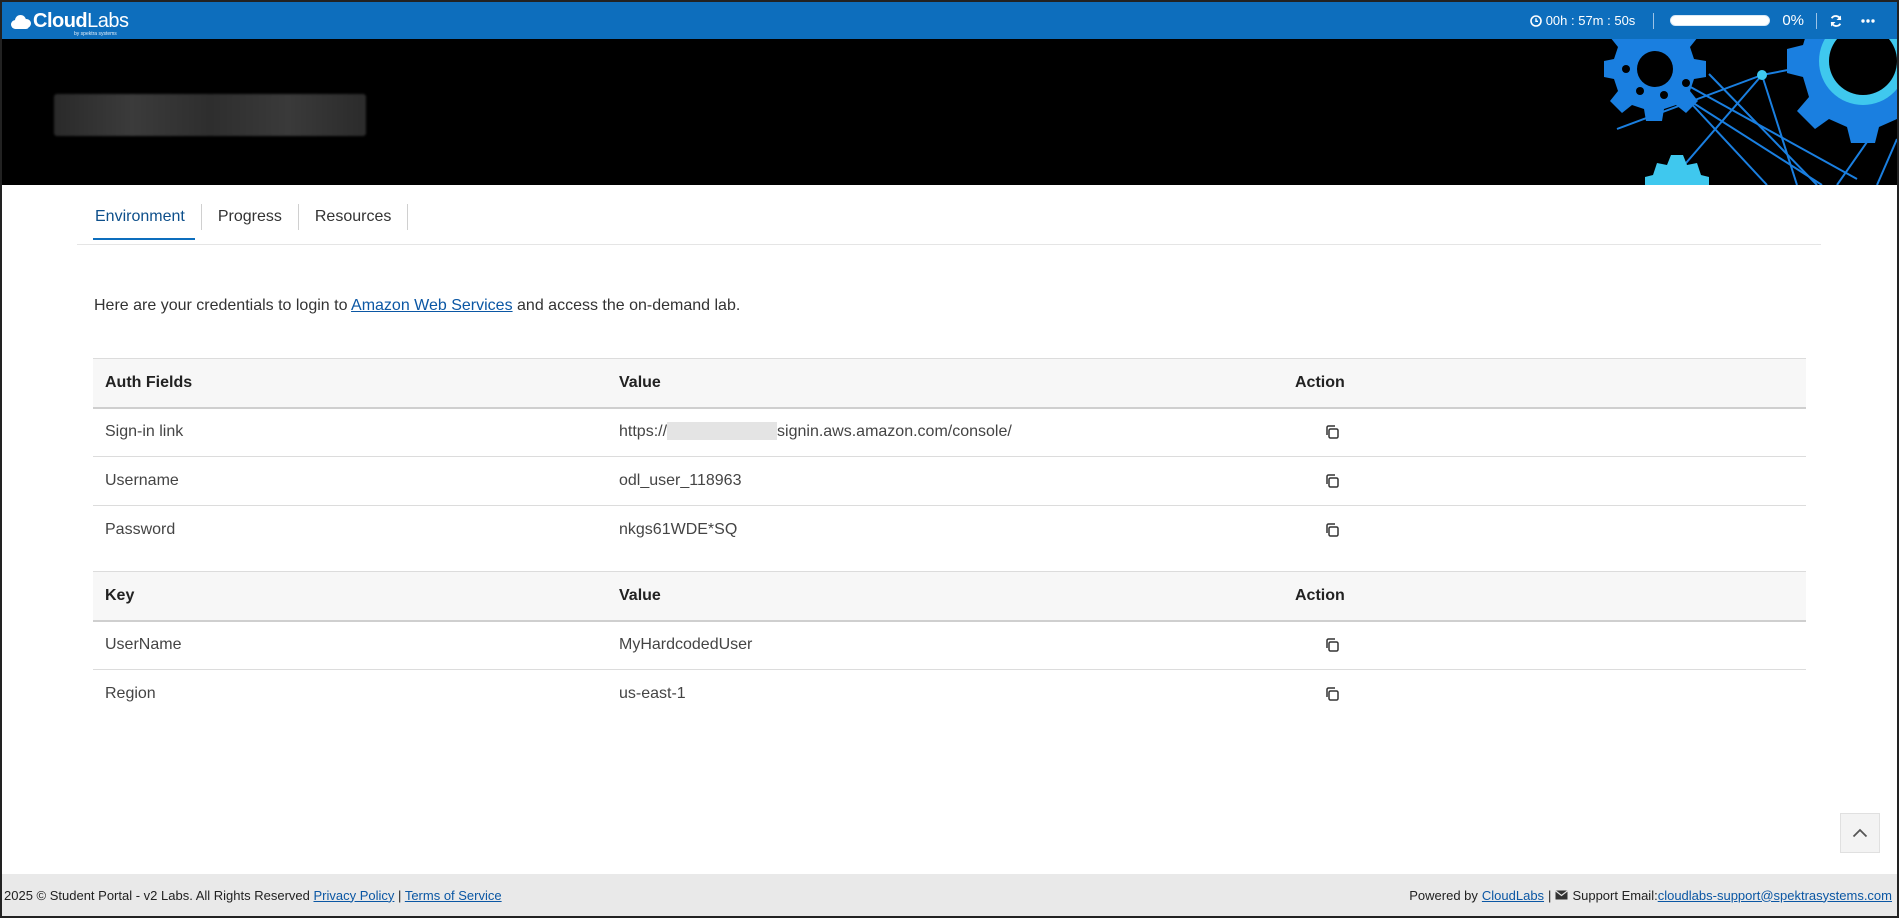 The width and height of the screenshot is (1899, 918). I want to click on table-row: UserName MyHardcodedUser, so click(949, 645).